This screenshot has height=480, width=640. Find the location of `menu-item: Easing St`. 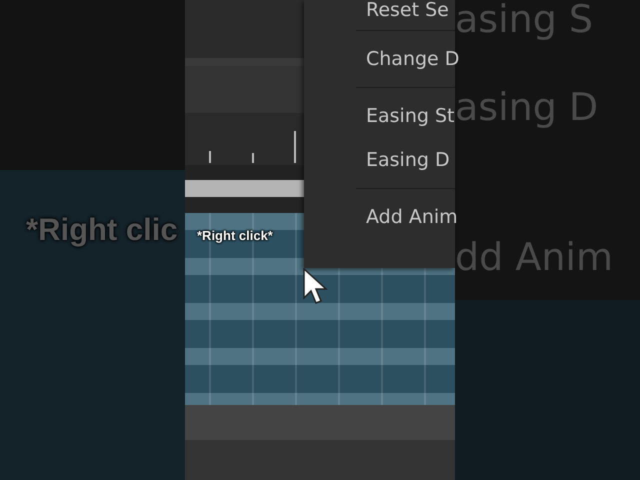

menu-item: Easing St is located at coordinates (379, 116).